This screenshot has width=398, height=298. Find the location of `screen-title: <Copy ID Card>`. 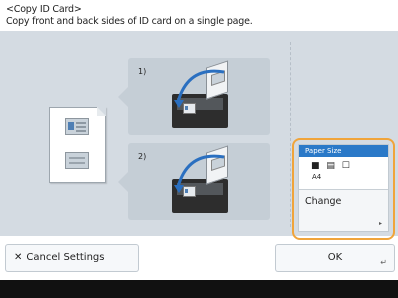

screen-title: <Copy ID Card> is located at coordinates (44, 9).